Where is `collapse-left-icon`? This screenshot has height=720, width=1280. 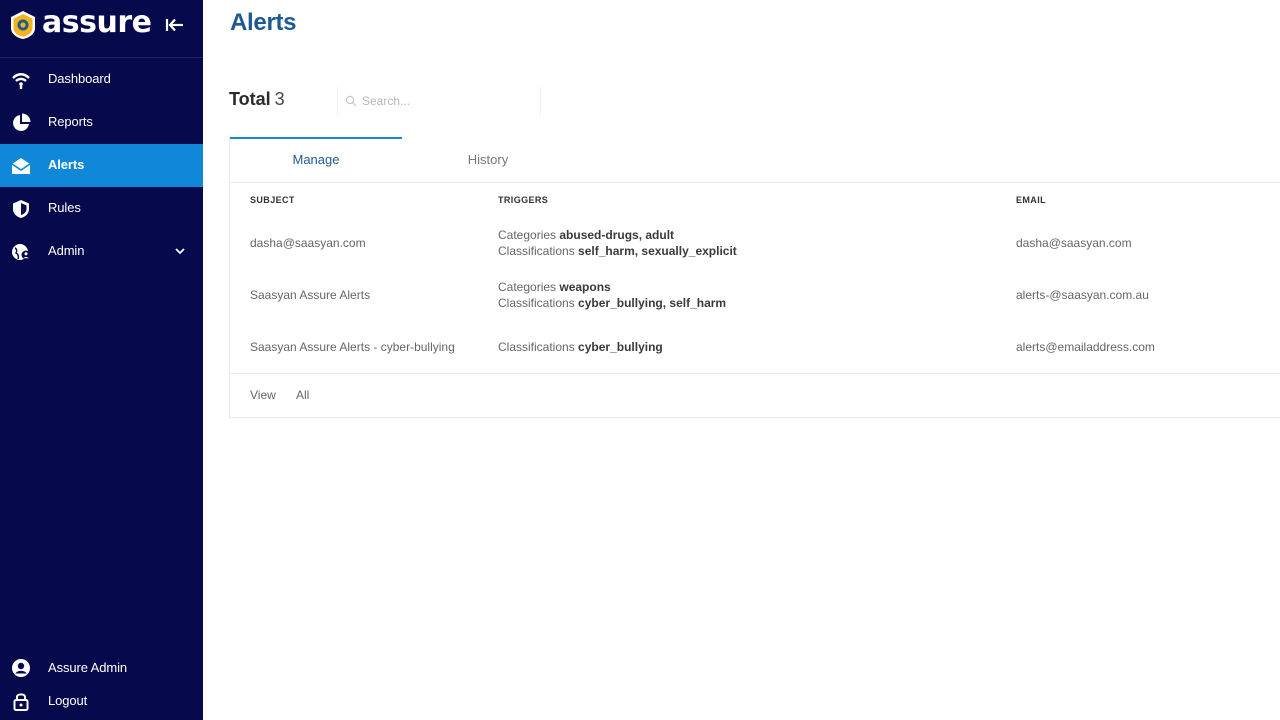 collapse-left-icon is located at coordinates (175, 25).